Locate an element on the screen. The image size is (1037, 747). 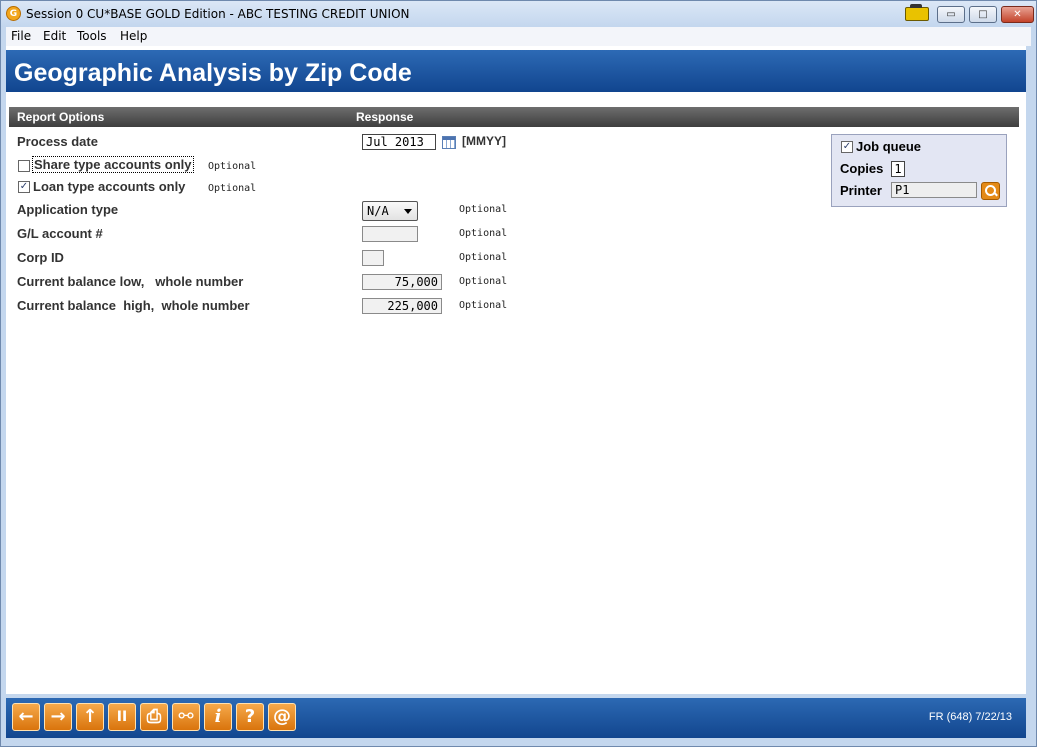
printer-status-icon is located at coordinates (917, 12).